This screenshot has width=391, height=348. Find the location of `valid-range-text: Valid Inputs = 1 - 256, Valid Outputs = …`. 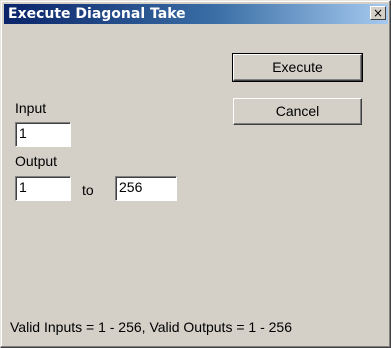

valid-range-text: Valid Inputs = 1 - 256, Valid Outputs = … is located at coordinates (151, 327).